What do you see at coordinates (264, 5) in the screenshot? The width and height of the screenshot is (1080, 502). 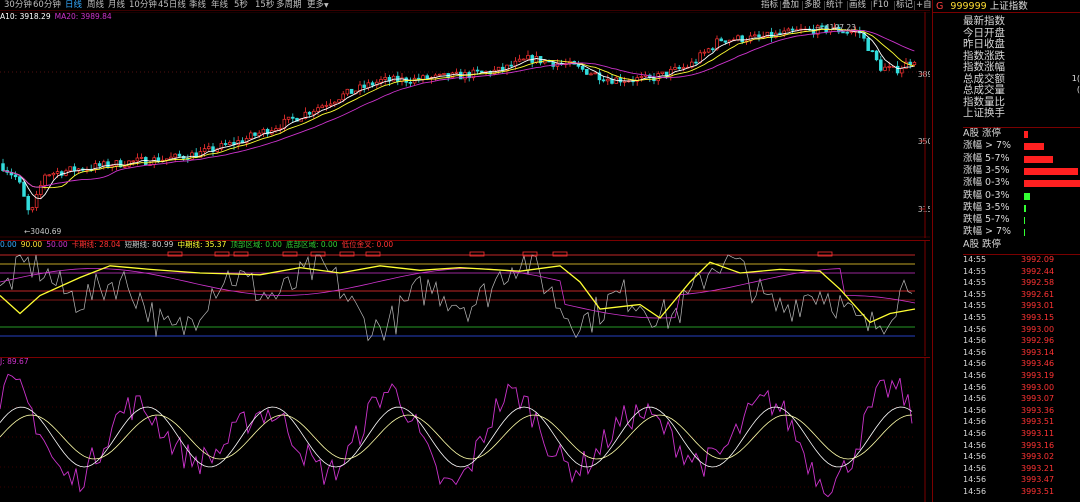 I see `period-tab-10: 15秒` at bounding box center [264, 5].